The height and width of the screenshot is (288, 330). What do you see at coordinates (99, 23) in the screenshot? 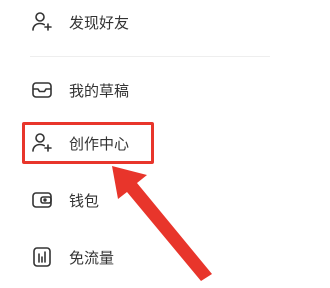
I see `menu-item-label: 发现好友` at bounding box center [99, 23].